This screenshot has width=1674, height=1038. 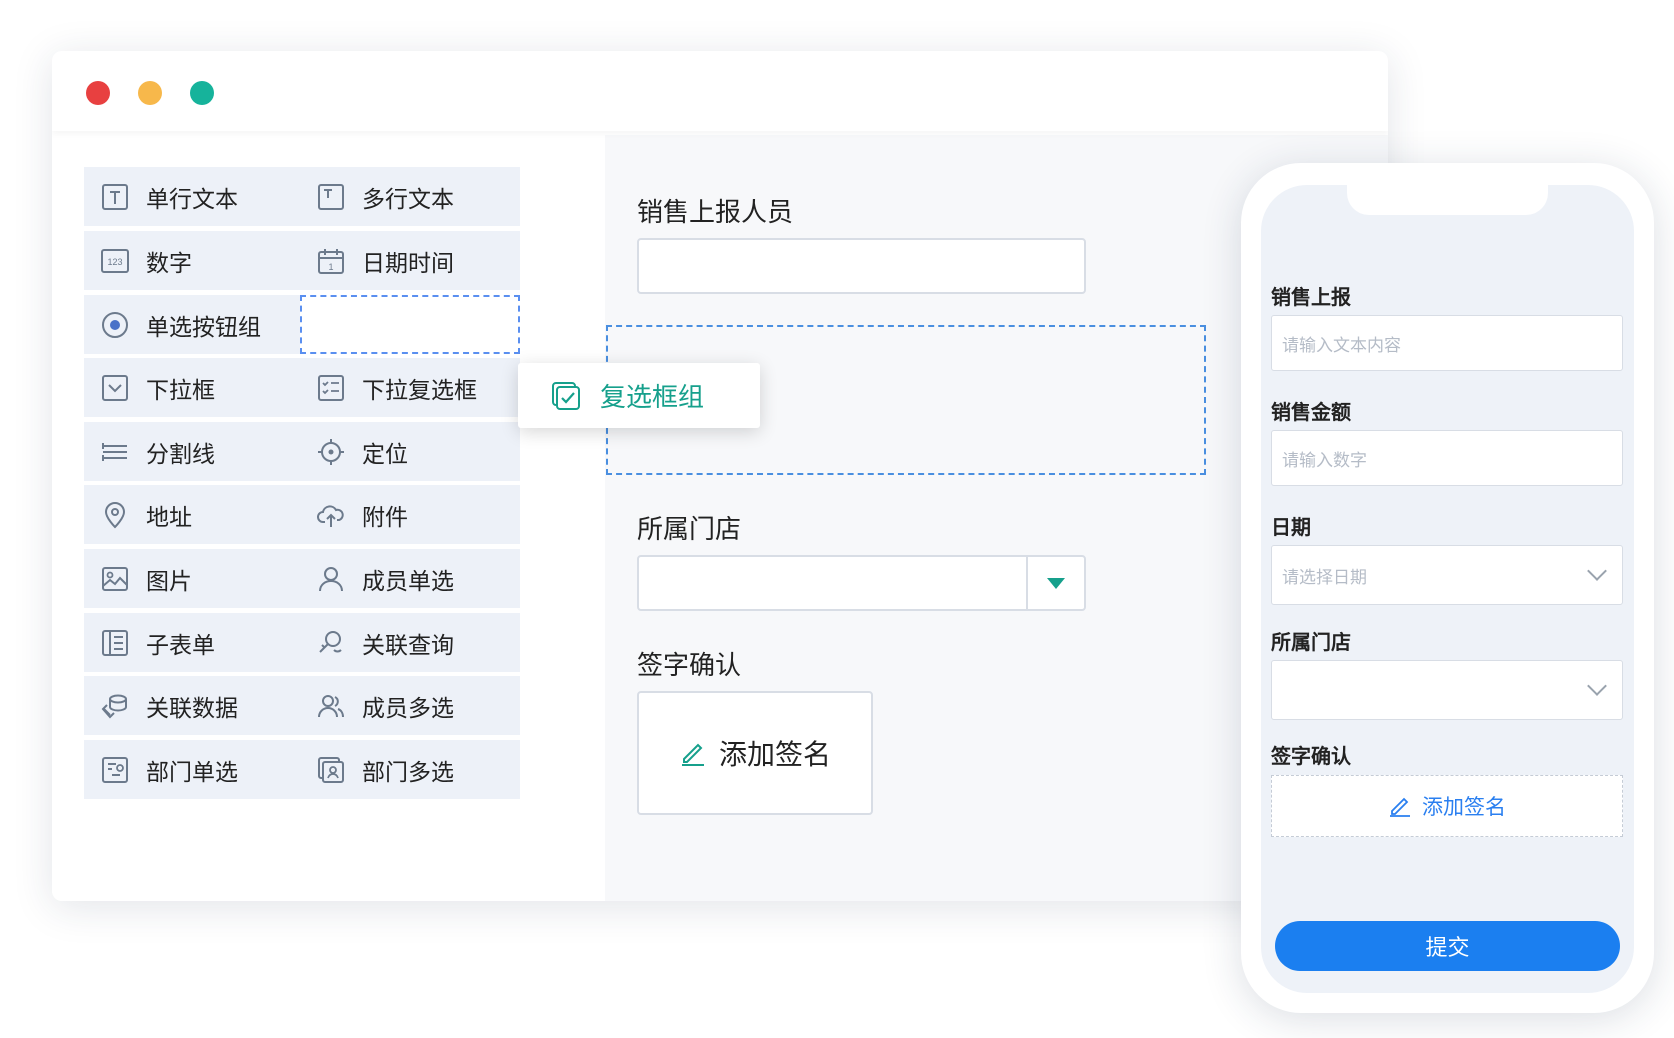 What do you see at coordinates (194, 260) in the screenshot?
I see `palette-item-number: 123 数字` at bounding box center [194, 260].